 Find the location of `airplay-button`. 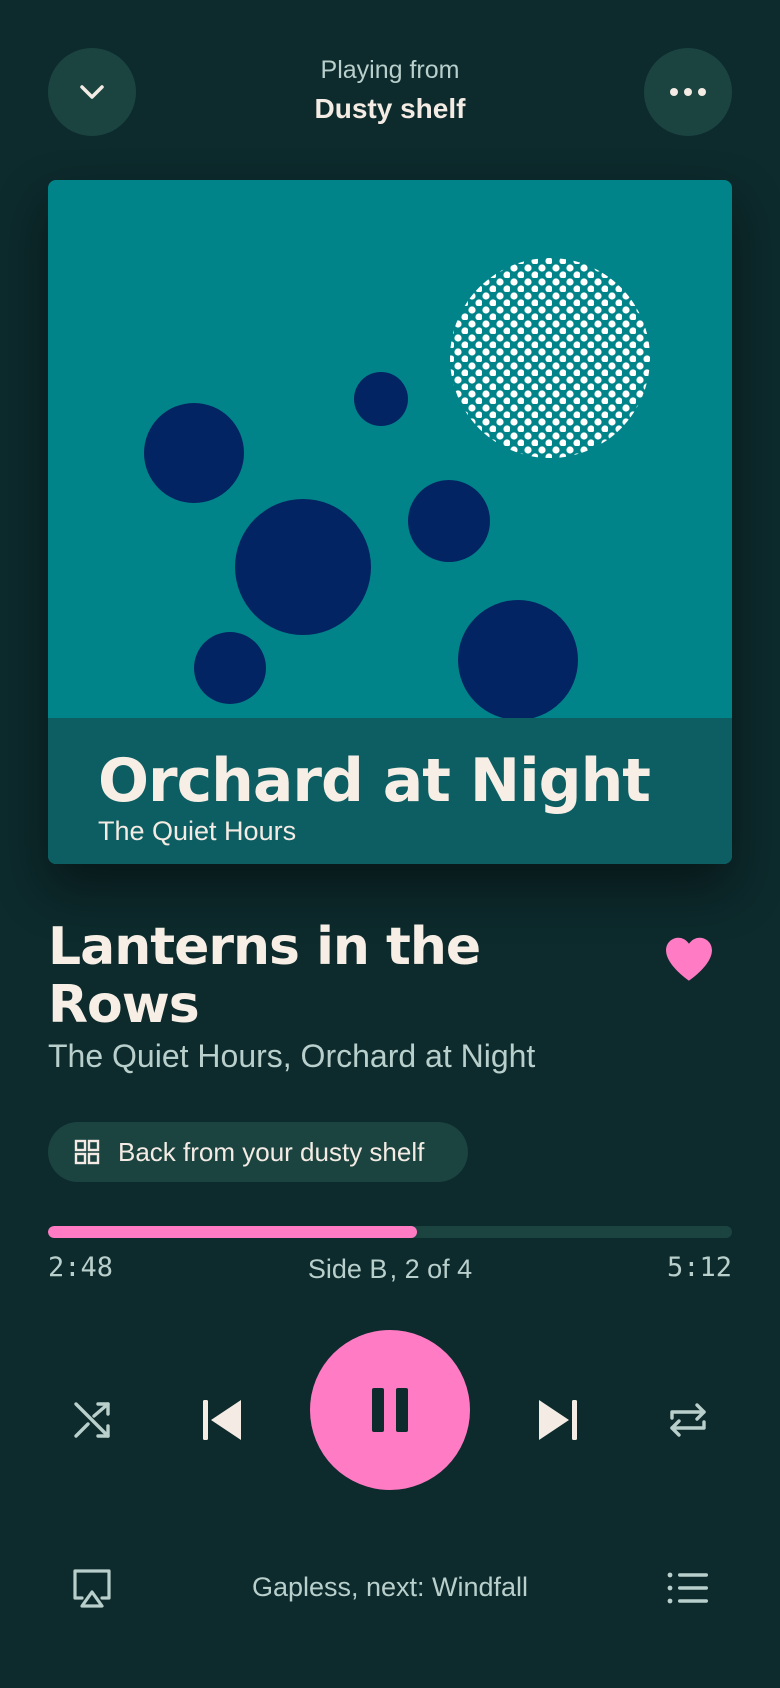

airplay-button is located at coordinates (92, 1588).